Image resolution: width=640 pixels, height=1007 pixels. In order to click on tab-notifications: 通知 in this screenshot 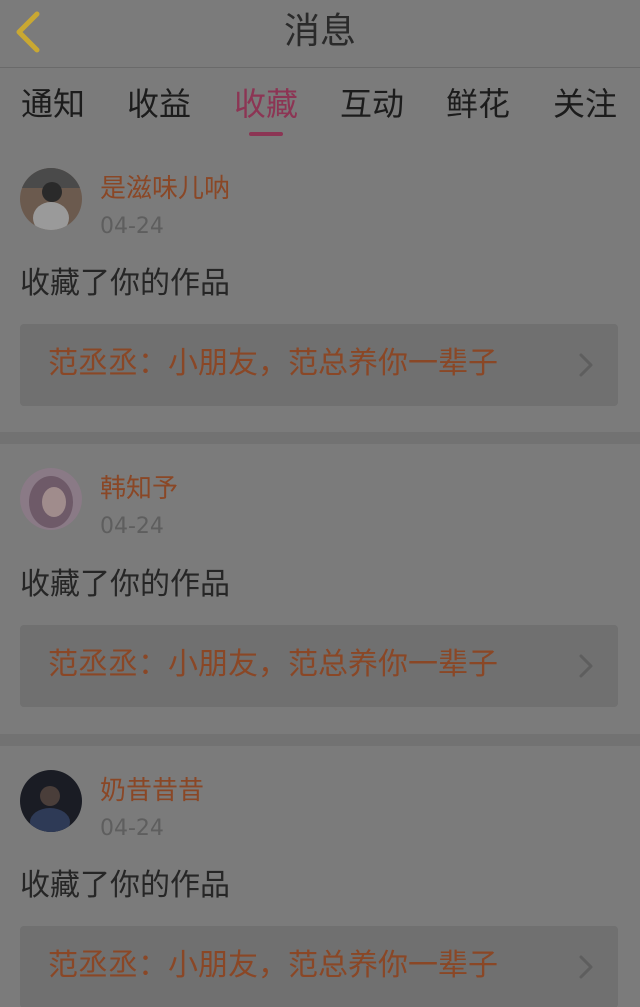, I will do `click(53, 104)`.